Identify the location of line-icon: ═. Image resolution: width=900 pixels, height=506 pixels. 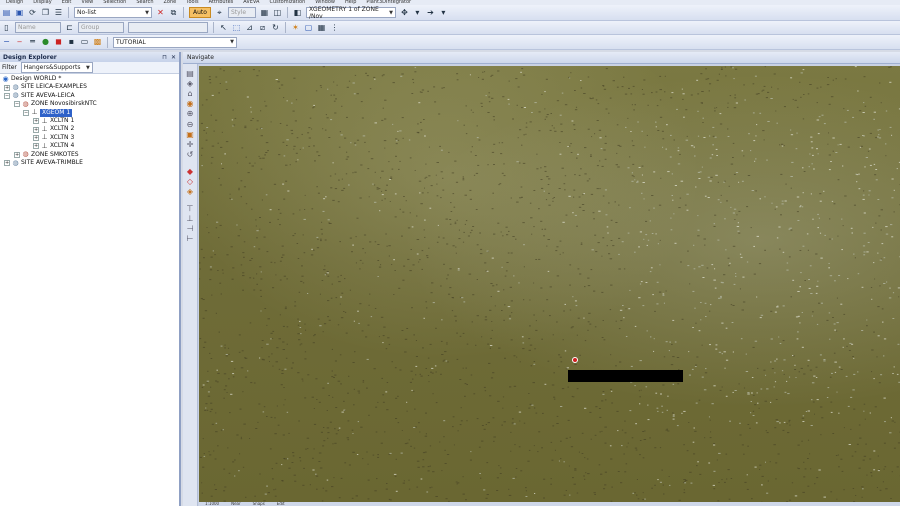
(32, 42).